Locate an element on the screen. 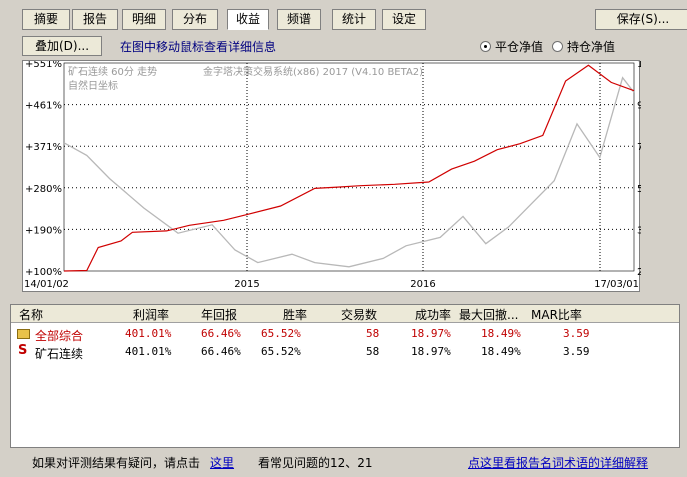 Image resolution: width=687 pixels, height=477 pixels. header-winrate: 胜率 is located at coordinates (295, 314).